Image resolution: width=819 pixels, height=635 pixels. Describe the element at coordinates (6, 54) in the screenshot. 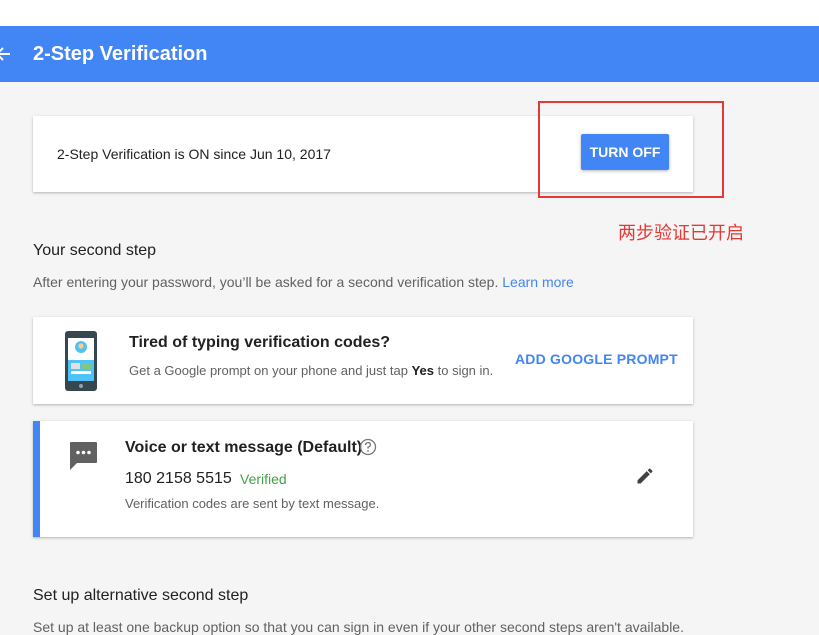

I see `arrow-left-icon` at that location.